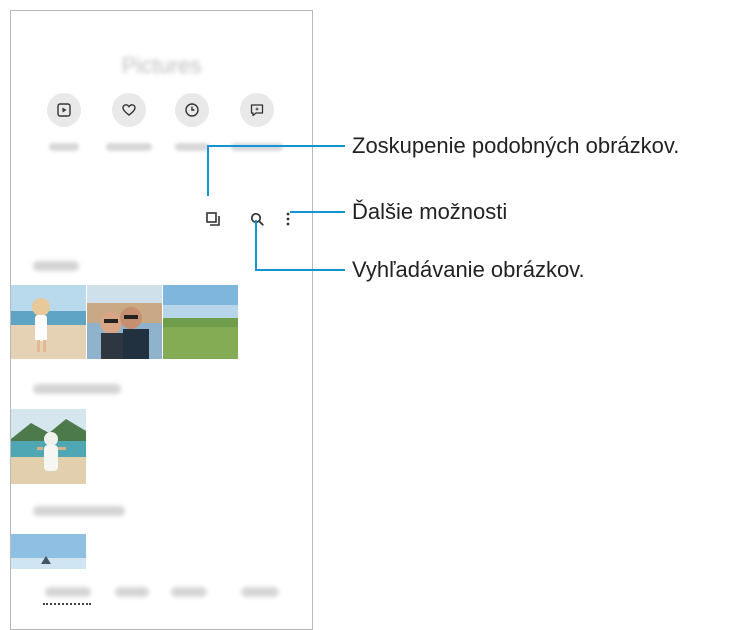 The width and height of the screenshot is (753, 630). I want to click on callout-grouping-text: Zoskupenie podobných obrázkov., so click(516, 145).